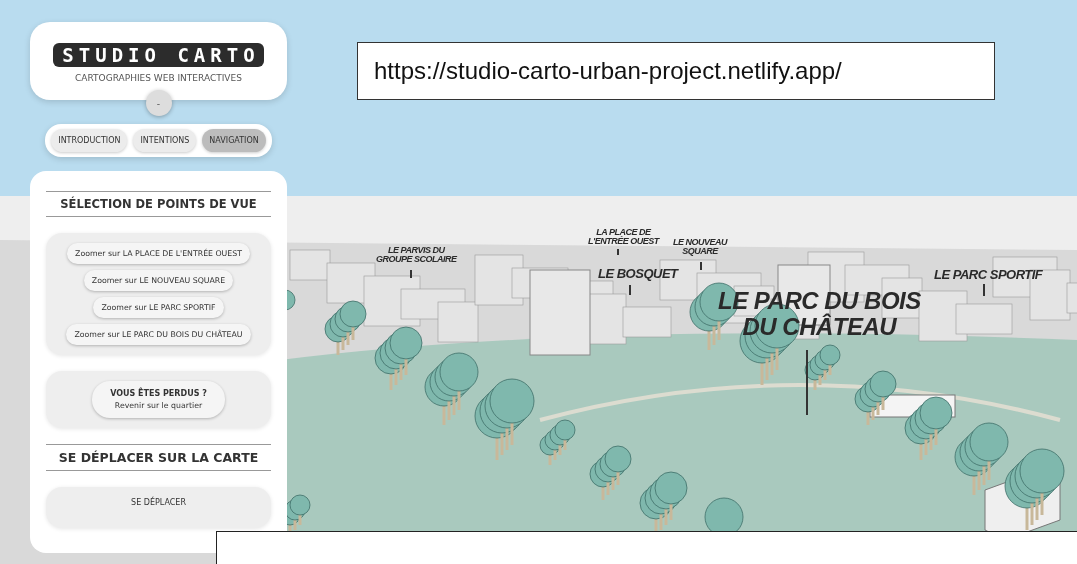 The height and width of the screenshot is (564, 1077). What do you see at coordinates (623, 237) in the screenshot?
I see `map-label: LA PLACE DE L'ENTRÉE OUEST` at bounding box center [623, 237].